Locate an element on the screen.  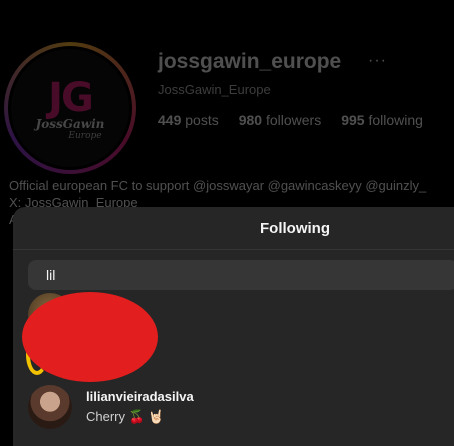
following-stat: 995 following is located at coordinates (382, 120).